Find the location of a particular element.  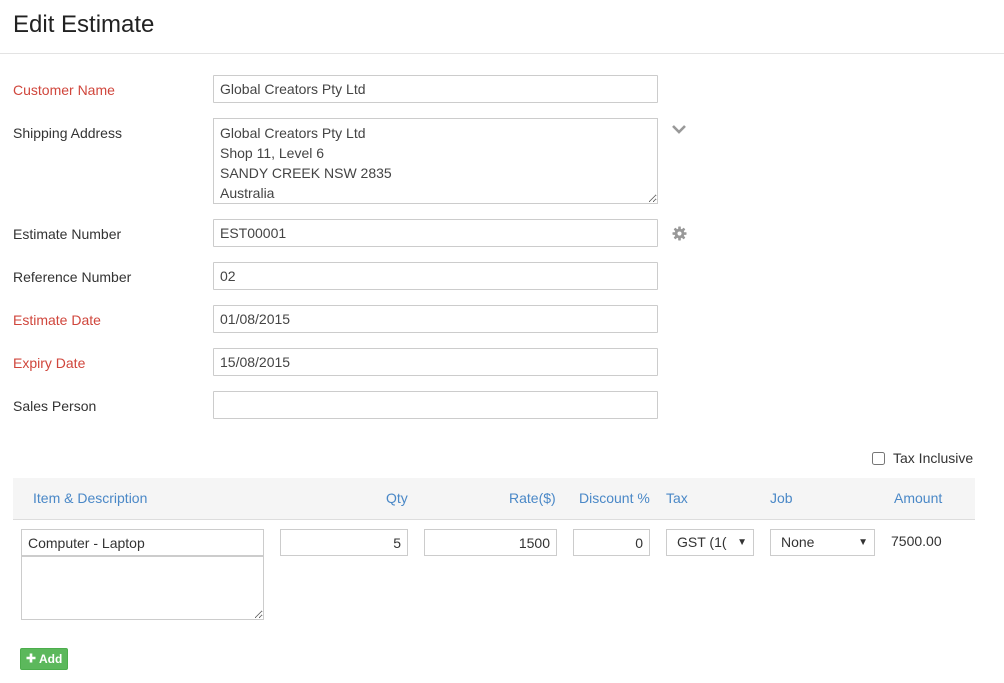

estimate-date-input is located at coordinates (435, 319).